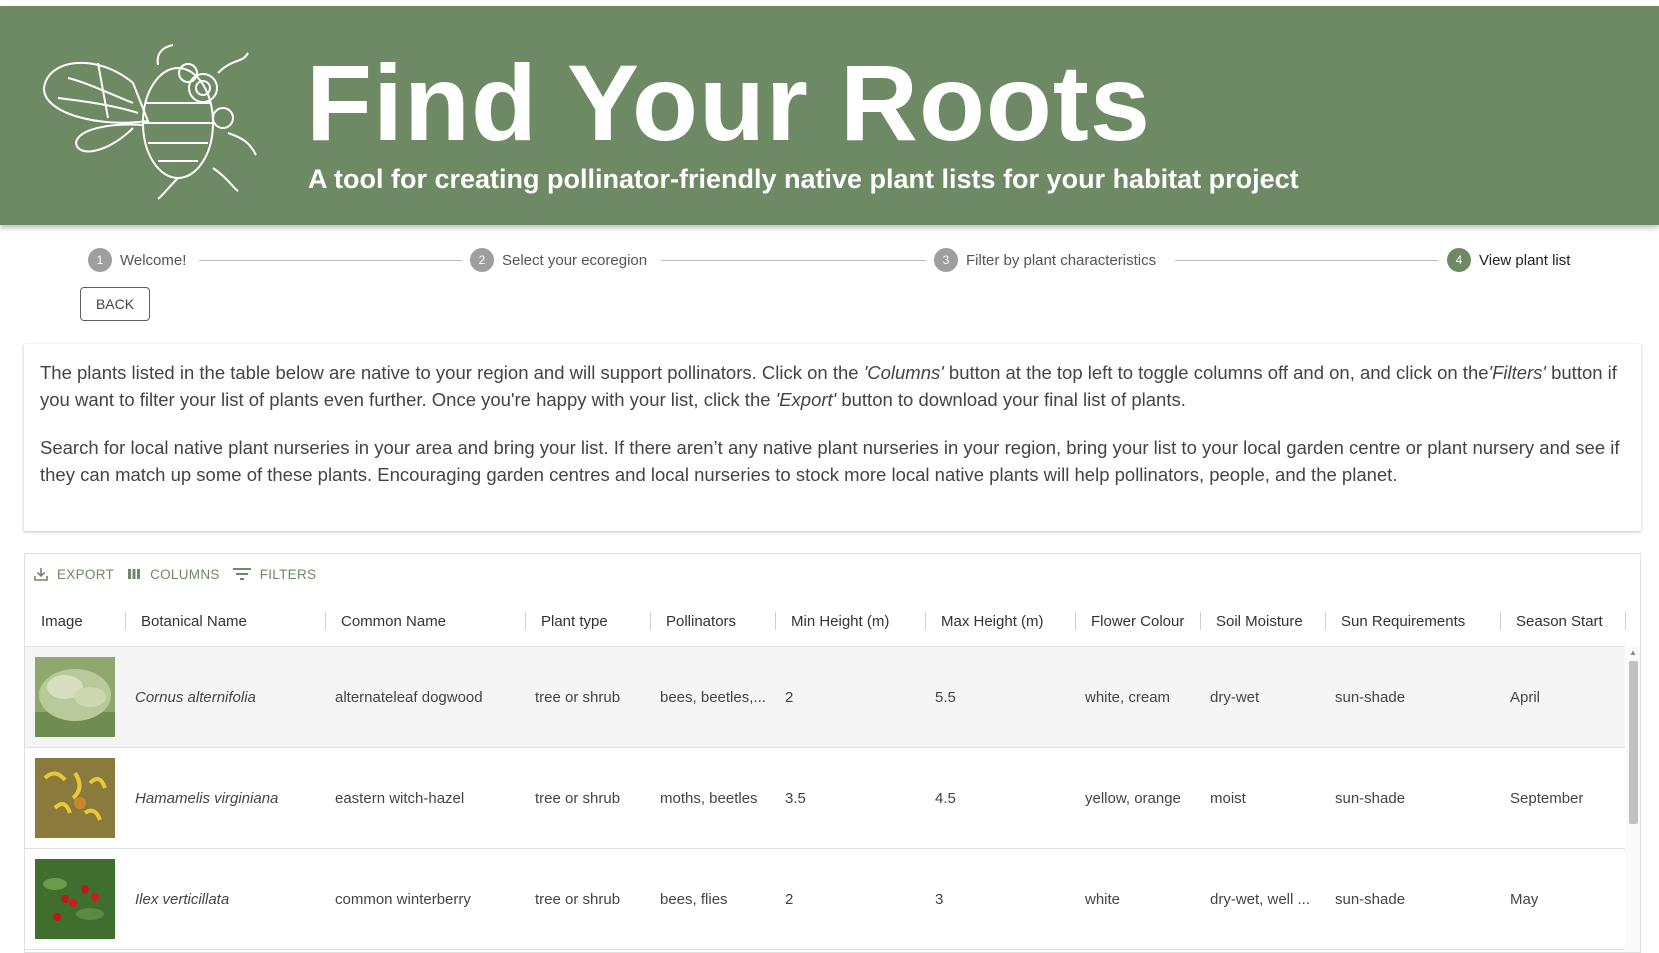  I want to click on step-filter-characteristics: 3 Filter by plant characteristics, so click(1045, 260).